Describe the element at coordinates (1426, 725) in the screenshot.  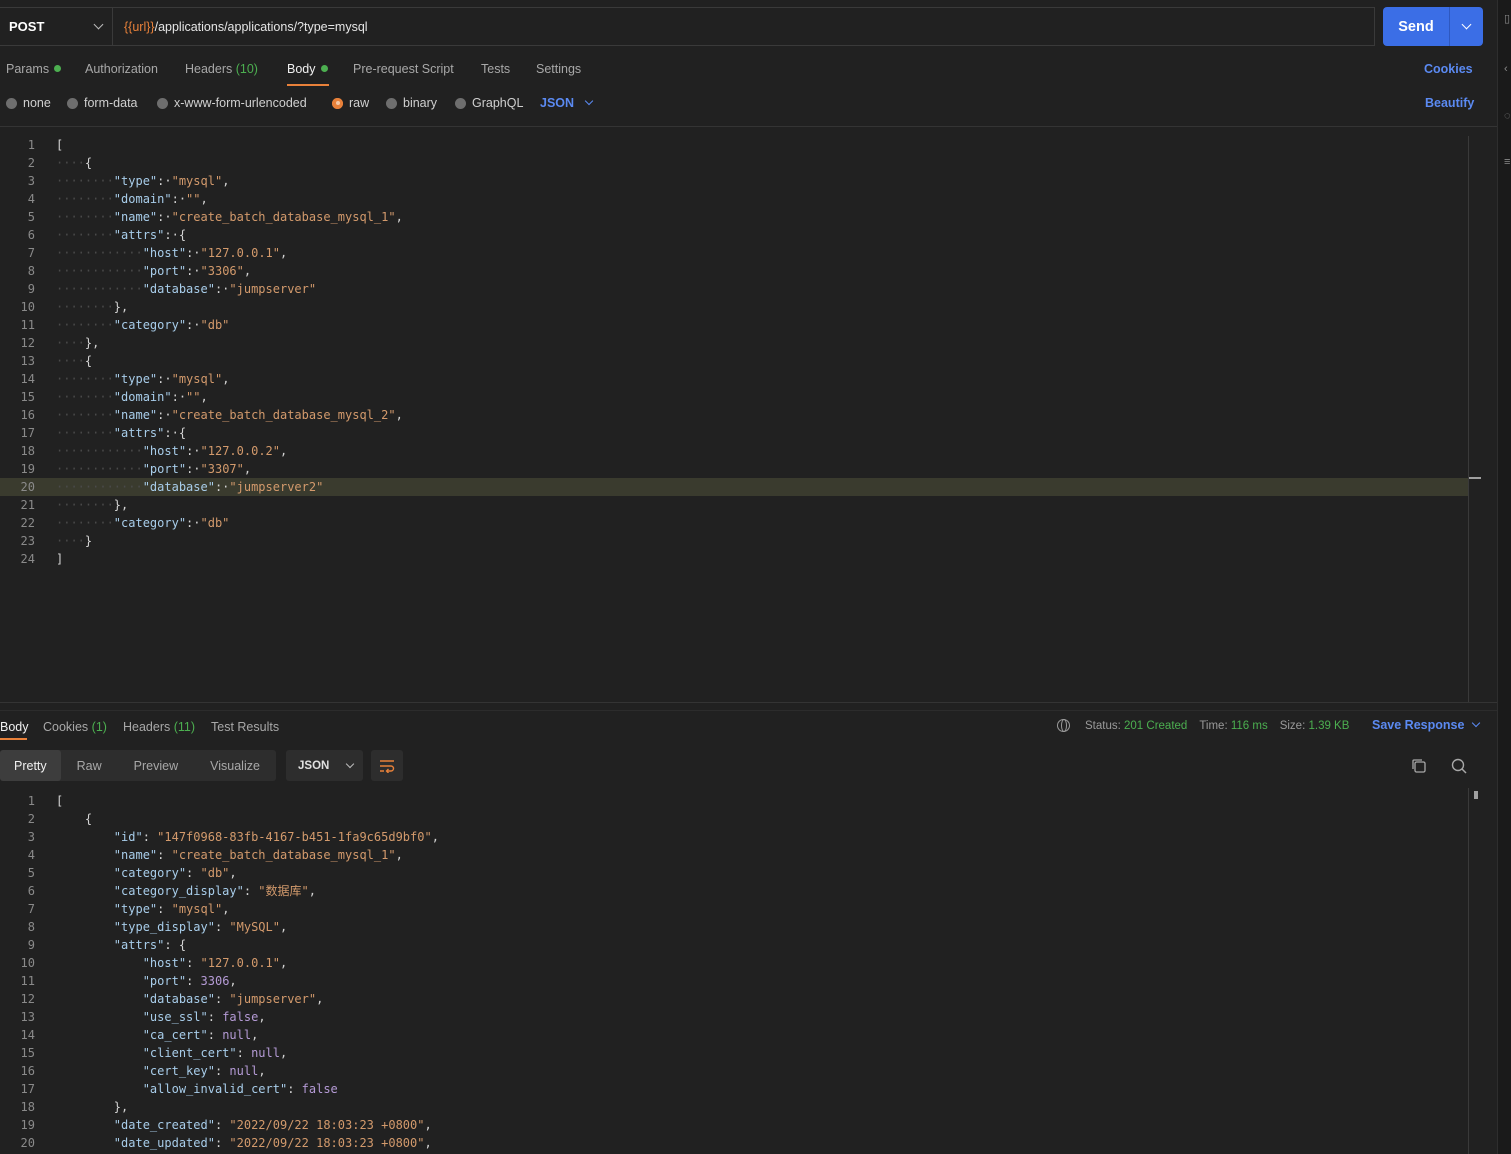
I see `save-response-button: Save Response` at that location.